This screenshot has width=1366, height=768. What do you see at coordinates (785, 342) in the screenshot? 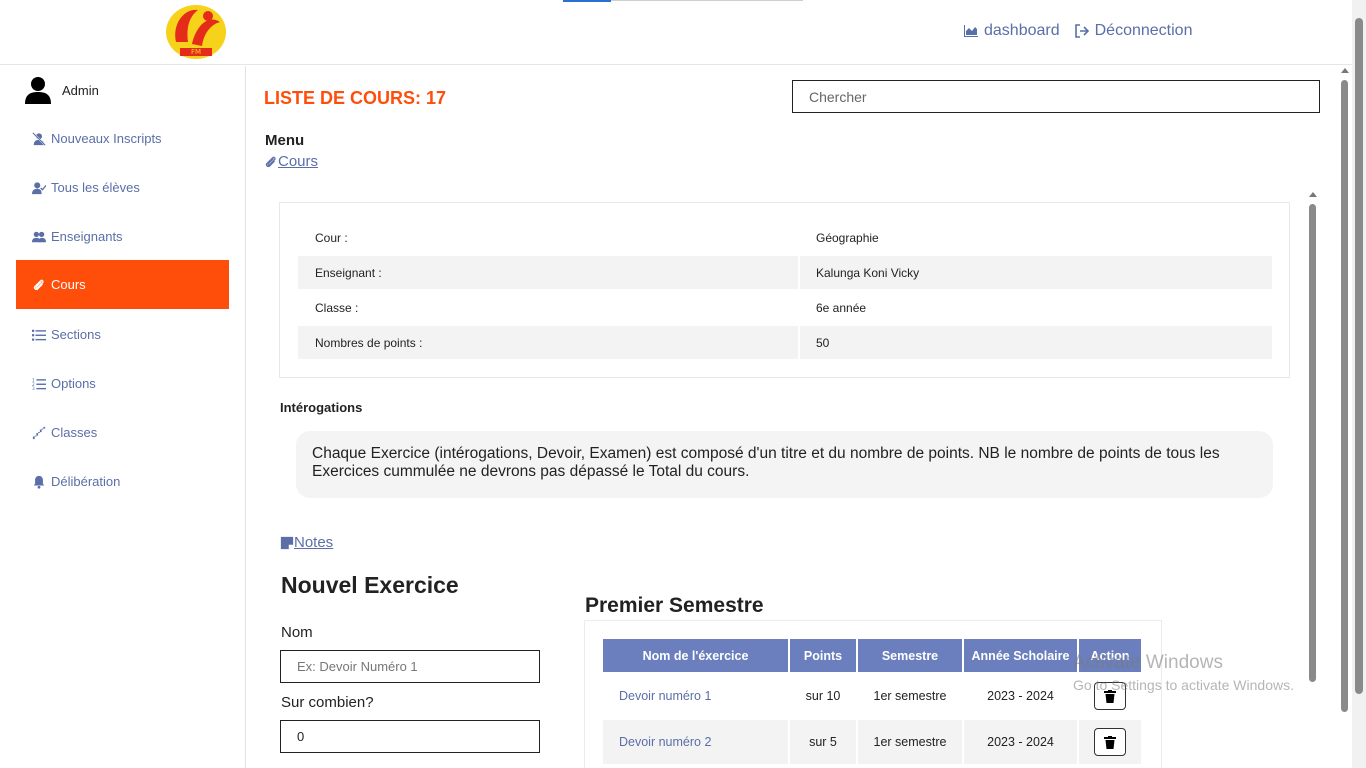
I see `course-info-row: Nombres de points : 50` at bounding box center [785, 342].